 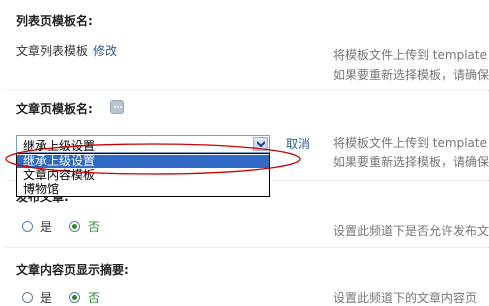 I want to click on list-template-label: 列表页模板名:, so click(x=54, y=21).